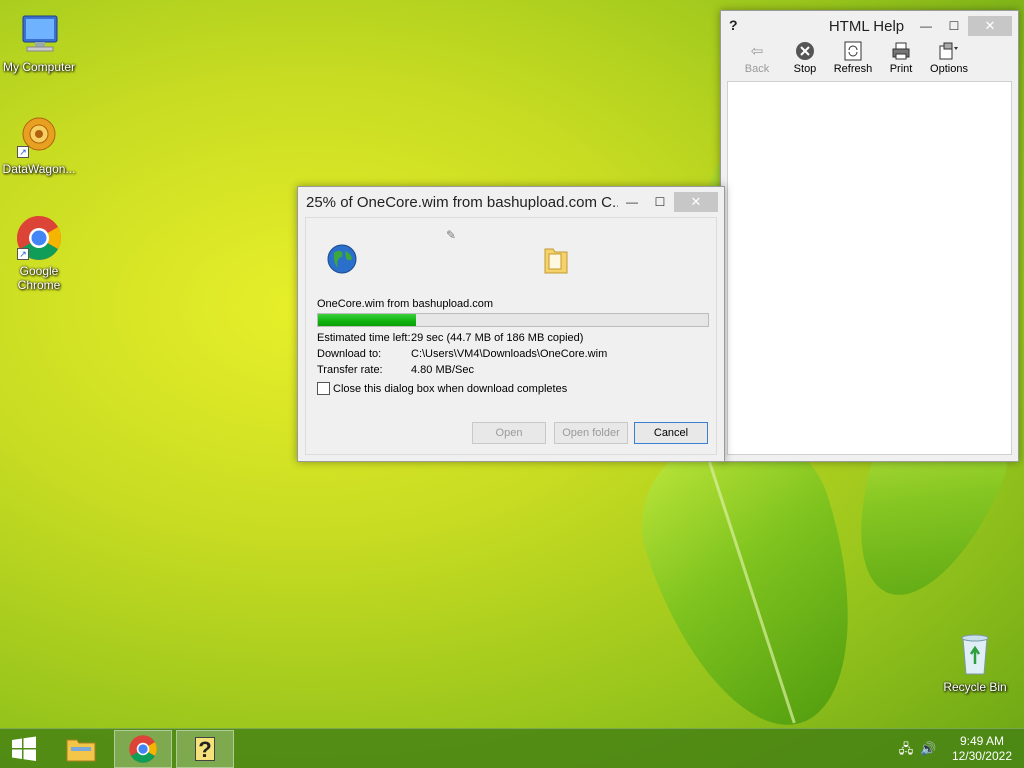 Image resolution: width=1024 pixels, height=768 pixels. Describe the element at coordinates (39, 136) in the screenshot. I see `datawagon-icon: ↗` at that location.